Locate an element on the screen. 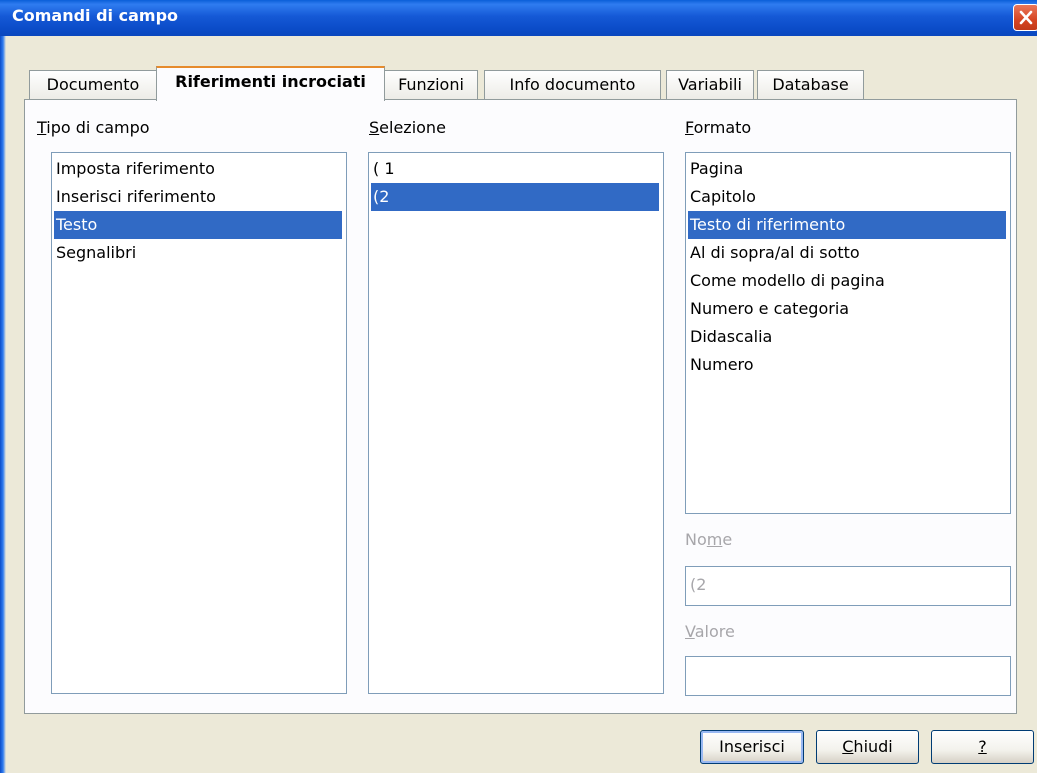 The height and width of the screenshot is (773, 1037). close-button: Chiudi is located at coordinates (867, 747).